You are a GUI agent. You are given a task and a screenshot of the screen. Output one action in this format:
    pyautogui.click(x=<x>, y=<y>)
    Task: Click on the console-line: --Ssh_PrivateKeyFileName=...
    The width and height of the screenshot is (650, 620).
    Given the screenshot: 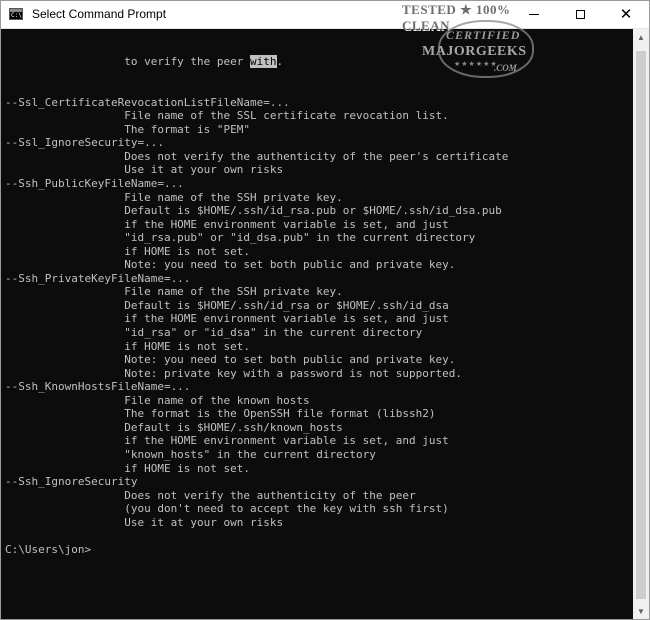 What is the action you would take?
    pyautogui.click(x=98, y=278)
    